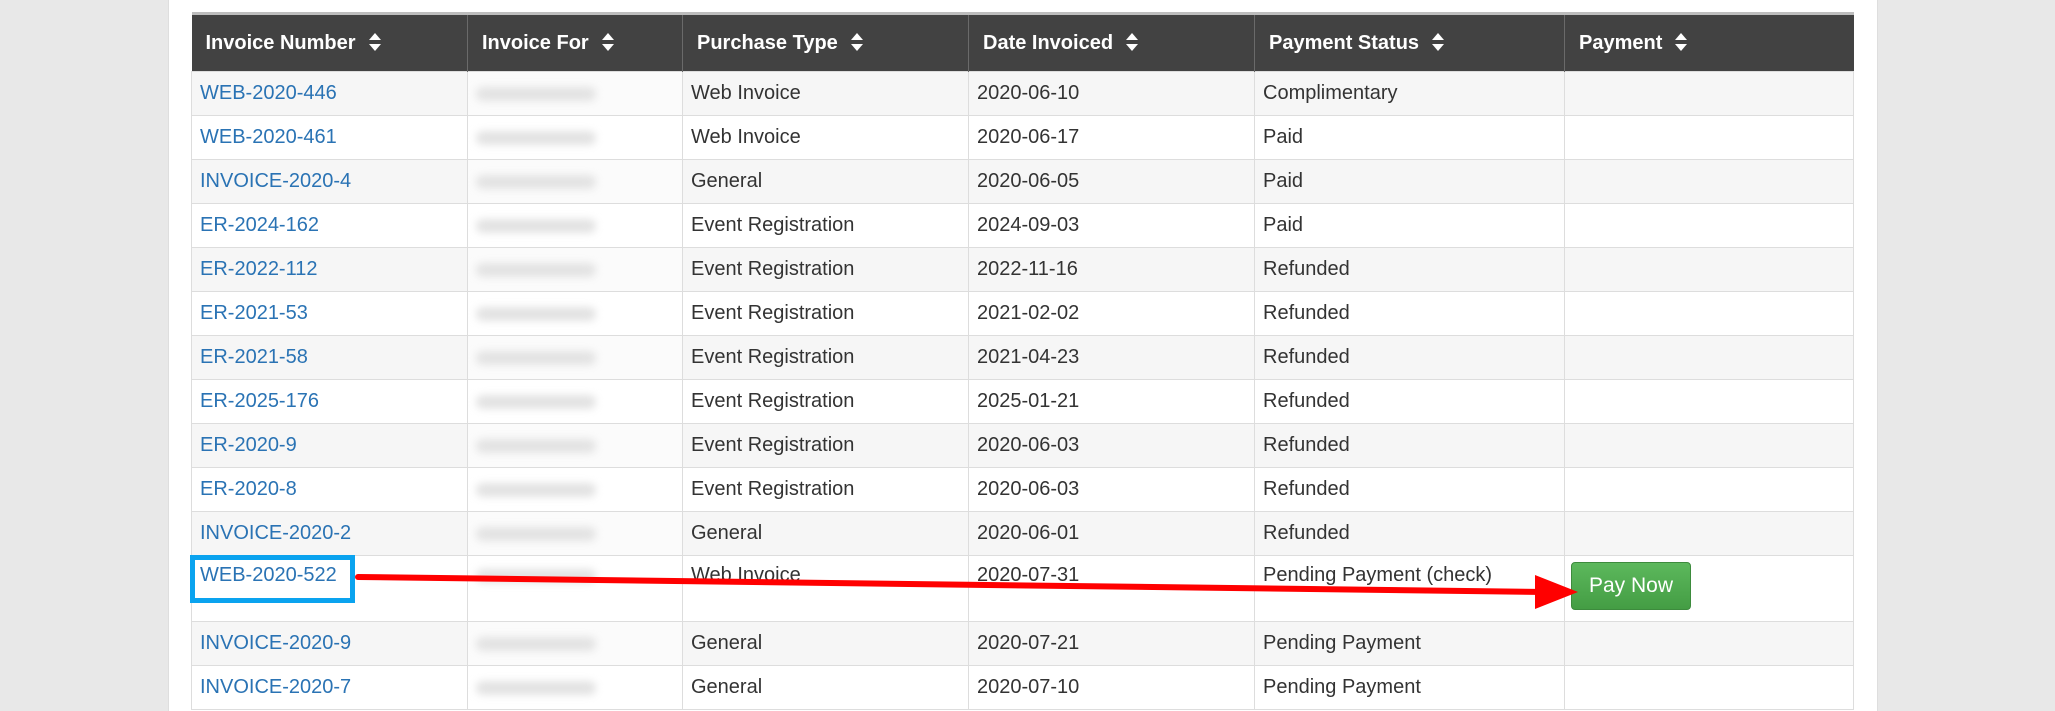 Image resolution: width=2055 pixels, height=711 pixels. I want to click on column-header-payment: Payment, so click(1709, 42).